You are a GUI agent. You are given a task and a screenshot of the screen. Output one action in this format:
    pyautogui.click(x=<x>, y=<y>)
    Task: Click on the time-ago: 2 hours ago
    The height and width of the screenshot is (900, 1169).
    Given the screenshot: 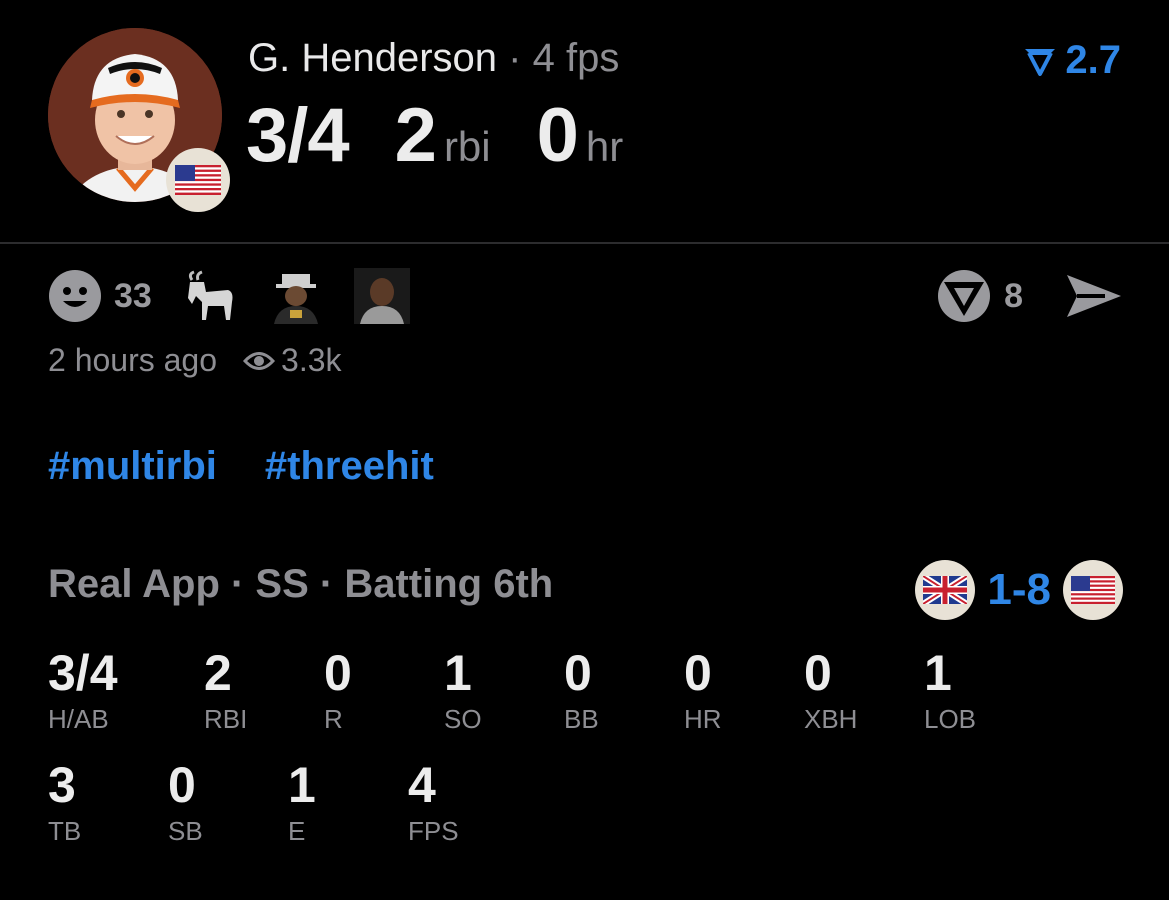 What is the action you would take?
    pyautogui.click(x=133, y=360)
    